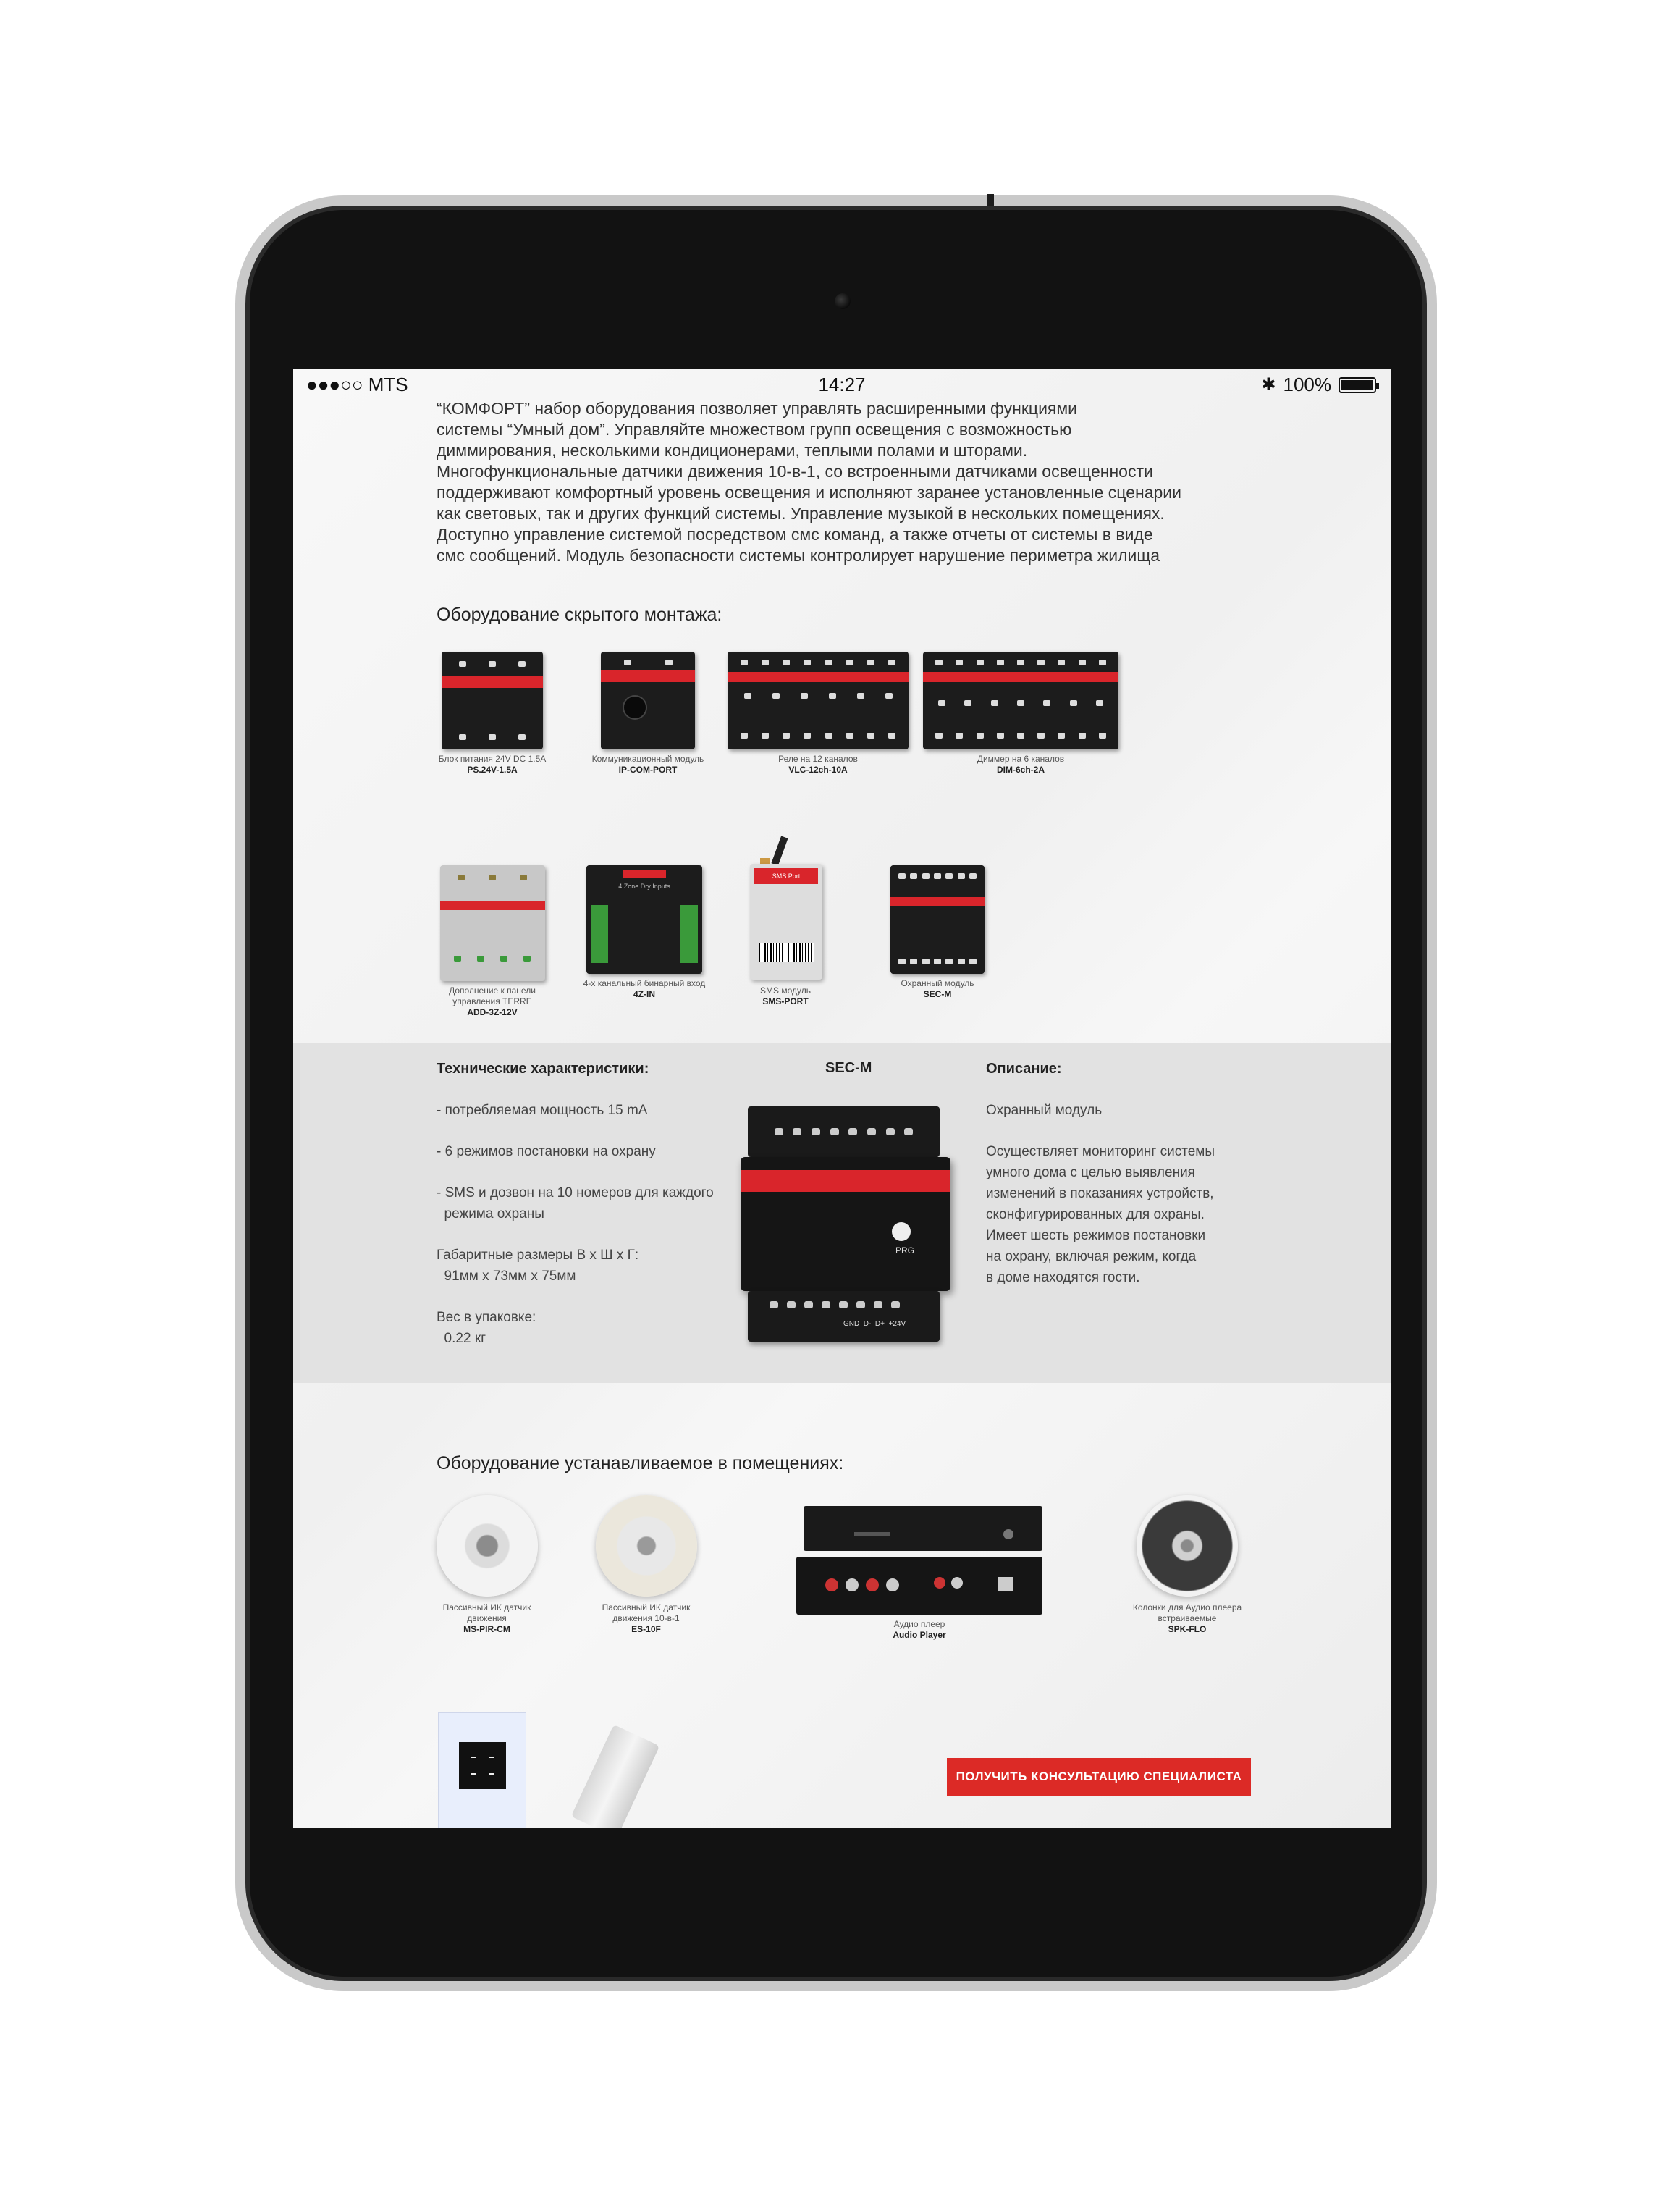 Image resolution: width=1665 pixels, height=2212 pixels. What do you see at coordinates (786, 909) in the screenshot?
I see `sms-module-image: SMS Port` at bounding box center [786, 909].